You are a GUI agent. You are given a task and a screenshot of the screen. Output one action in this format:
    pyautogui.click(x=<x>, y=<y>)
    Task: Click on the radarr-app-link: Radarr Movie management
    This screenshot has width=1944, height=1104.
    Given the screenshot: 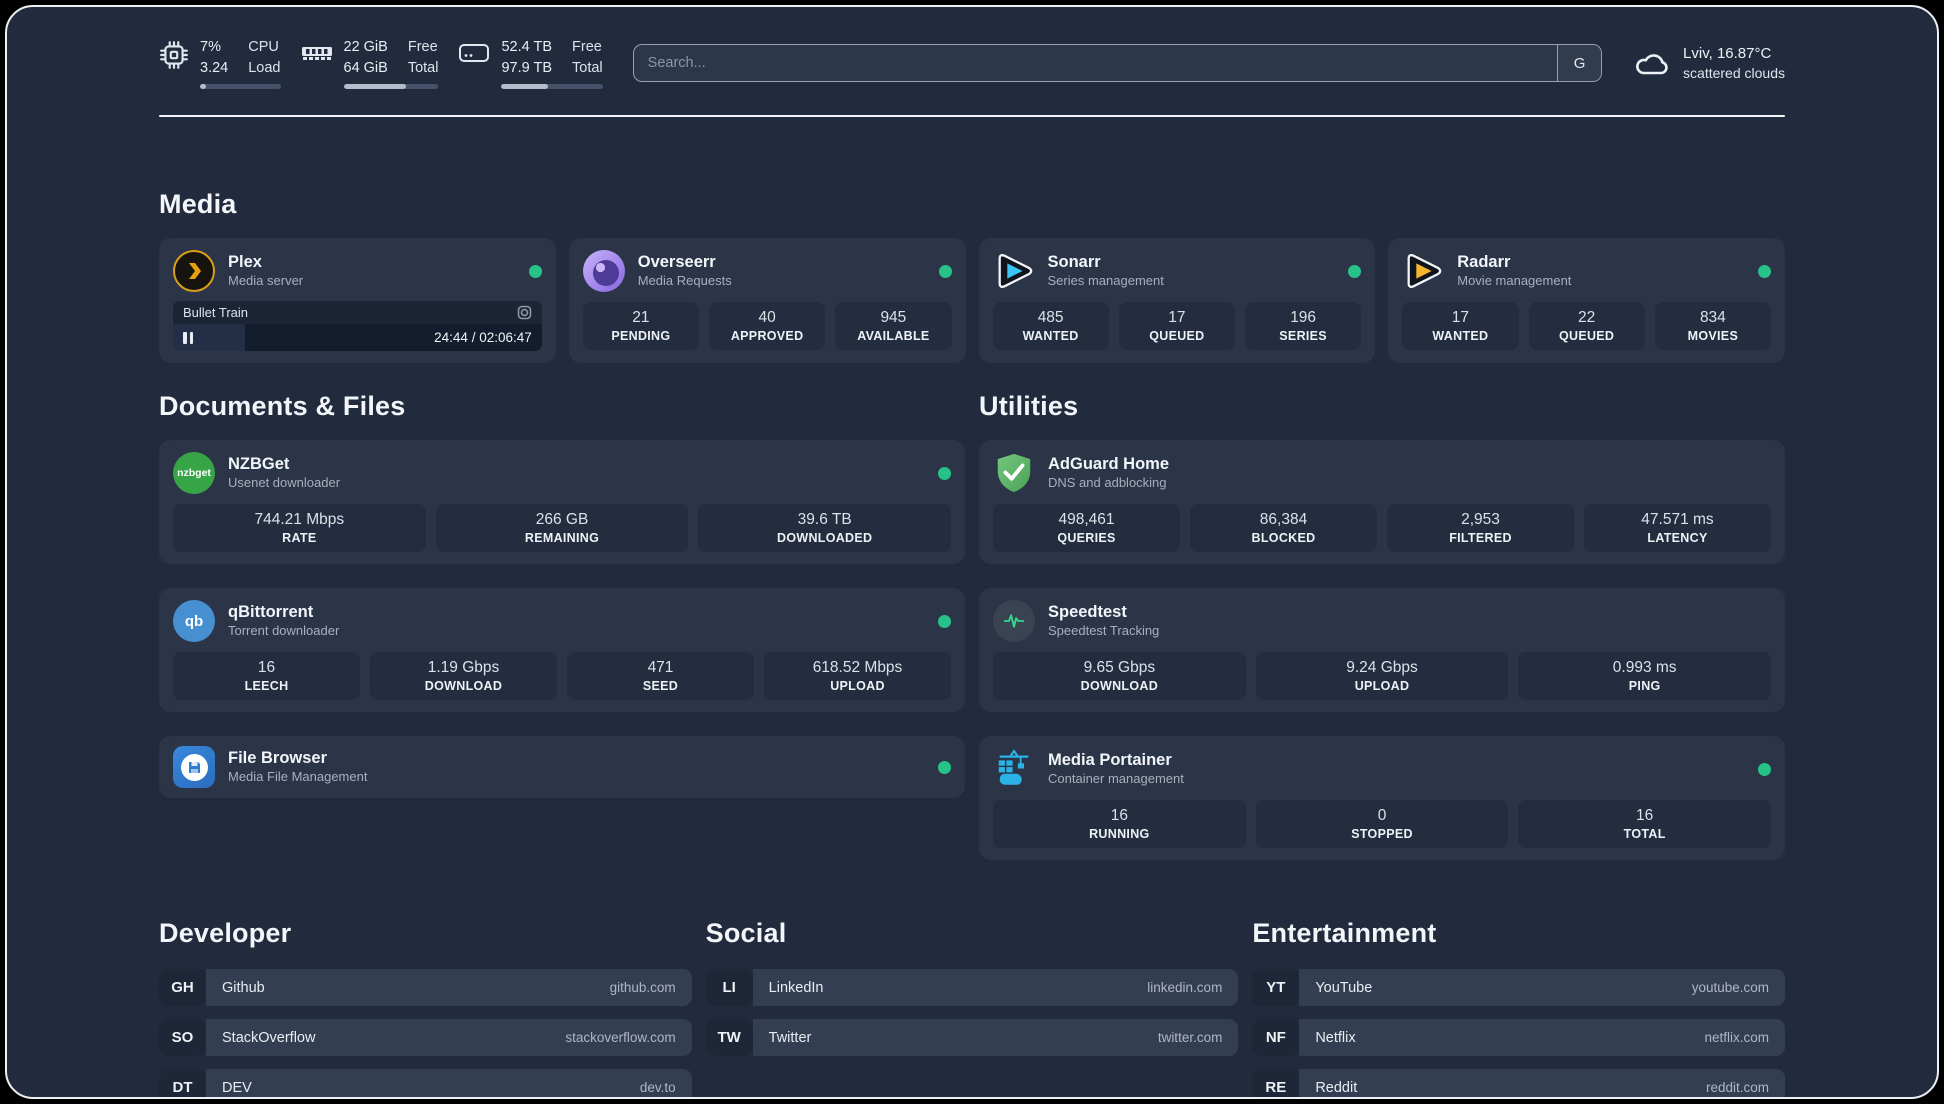 What is the action you would take?
    pyautogui.click(x=1586, y=271)
    